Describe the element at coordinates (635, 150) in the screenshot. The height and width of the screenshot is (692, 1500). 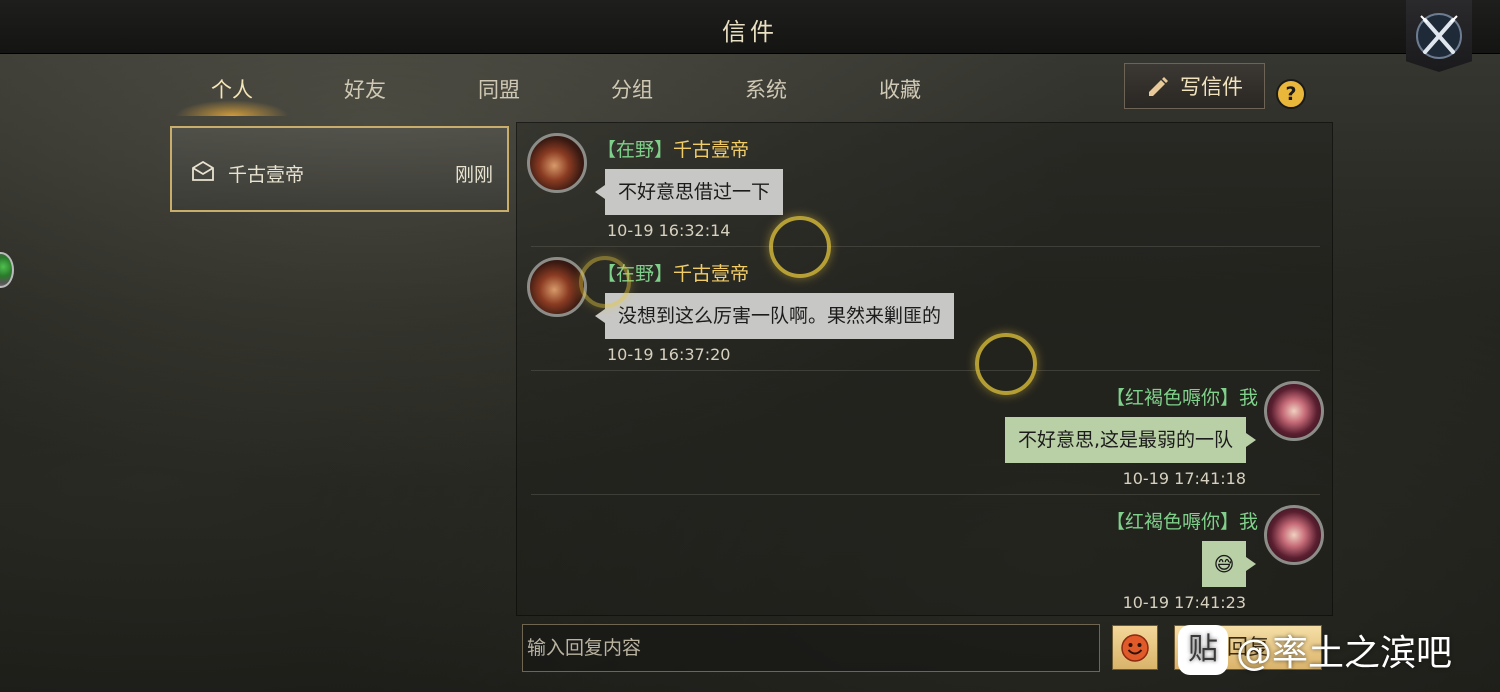
I see `sender-alliance: 【在野】` at that location.